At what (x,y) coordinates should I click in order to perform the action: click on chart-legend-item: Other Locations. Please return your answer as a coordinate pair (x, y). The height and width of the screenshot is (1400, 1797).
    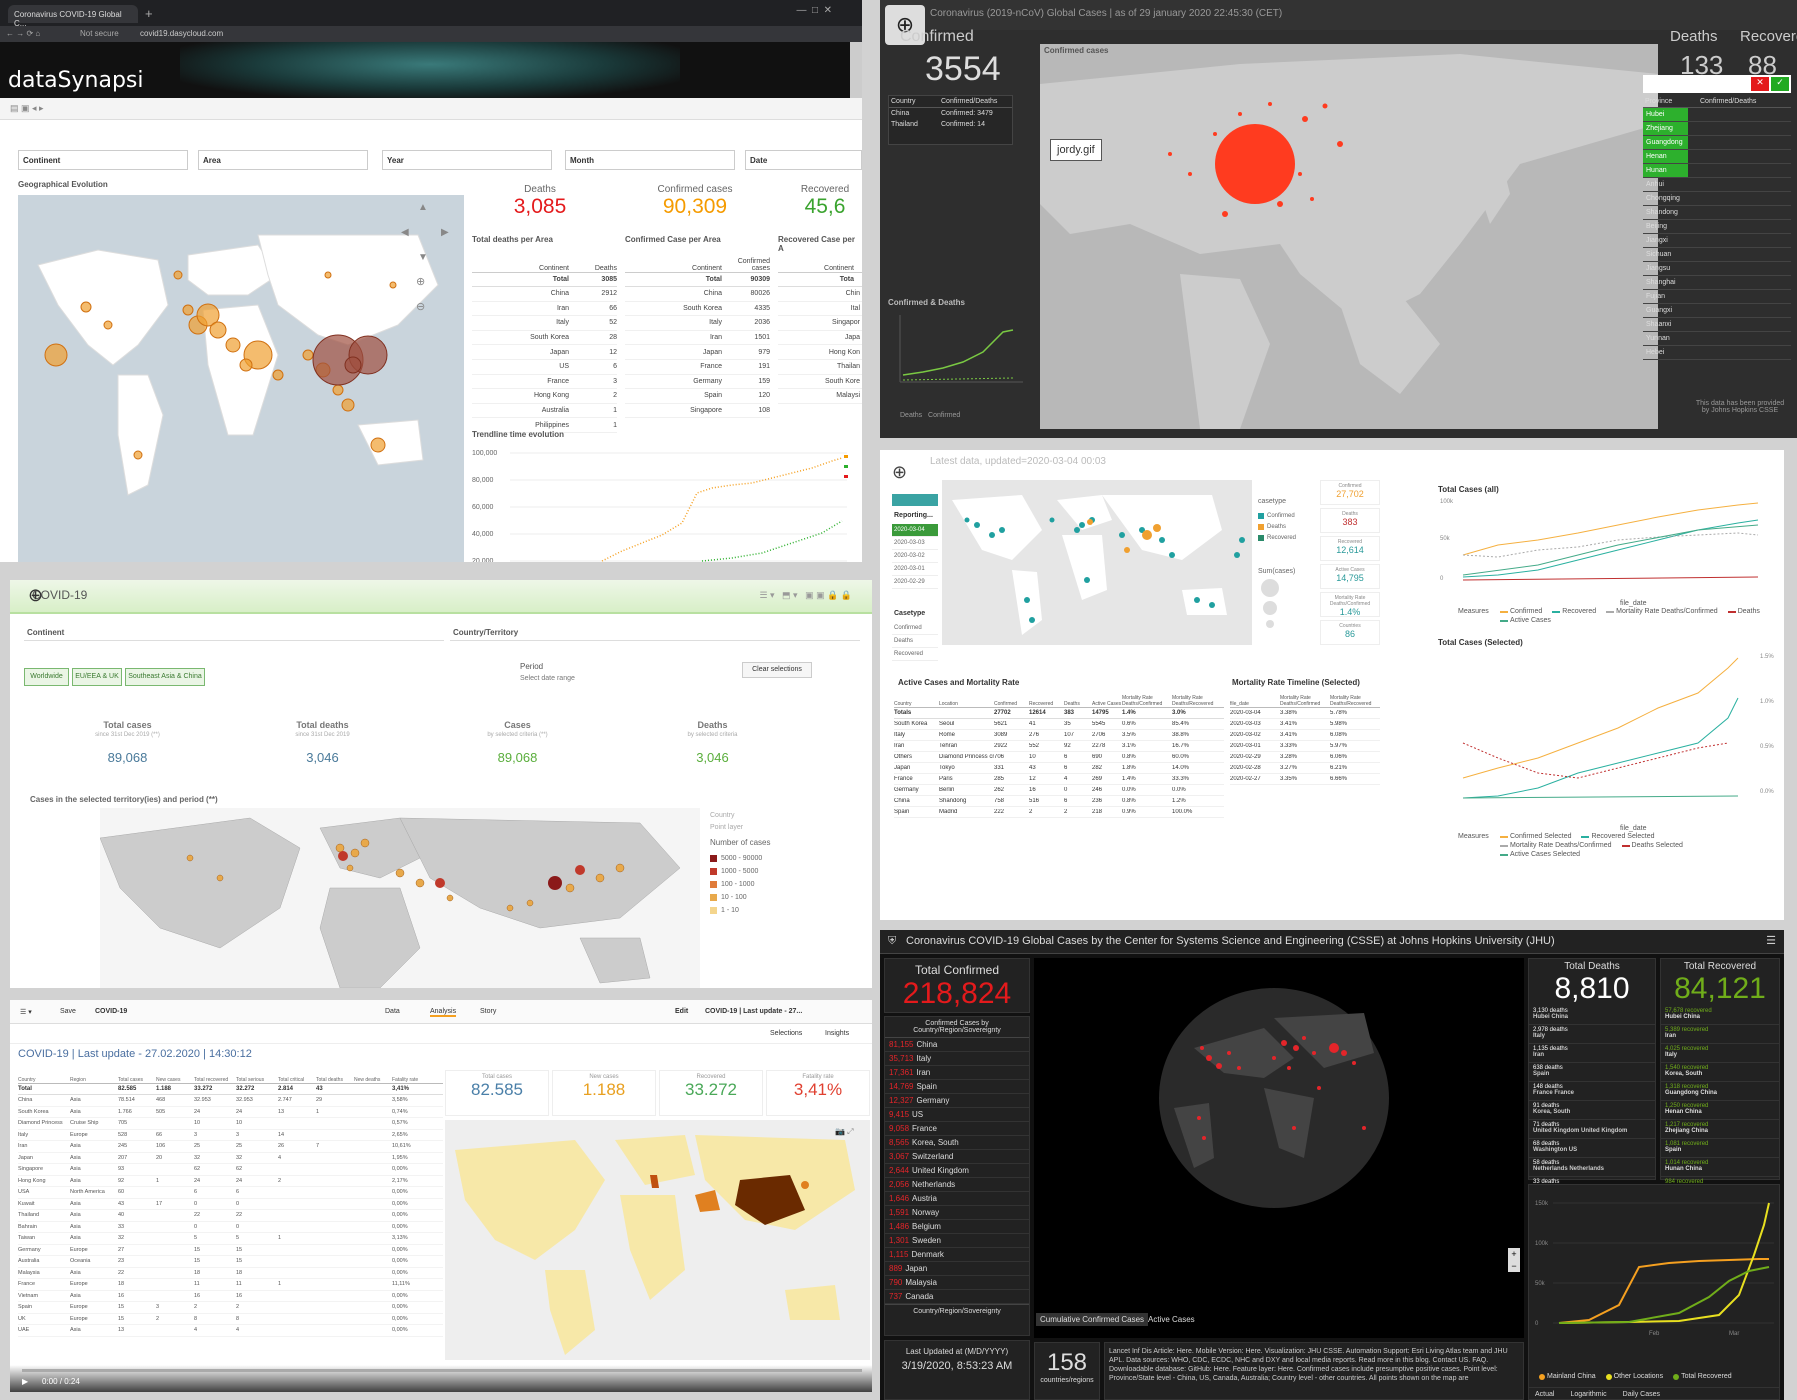
    Looking at the image, I should click on (1634, 1376).